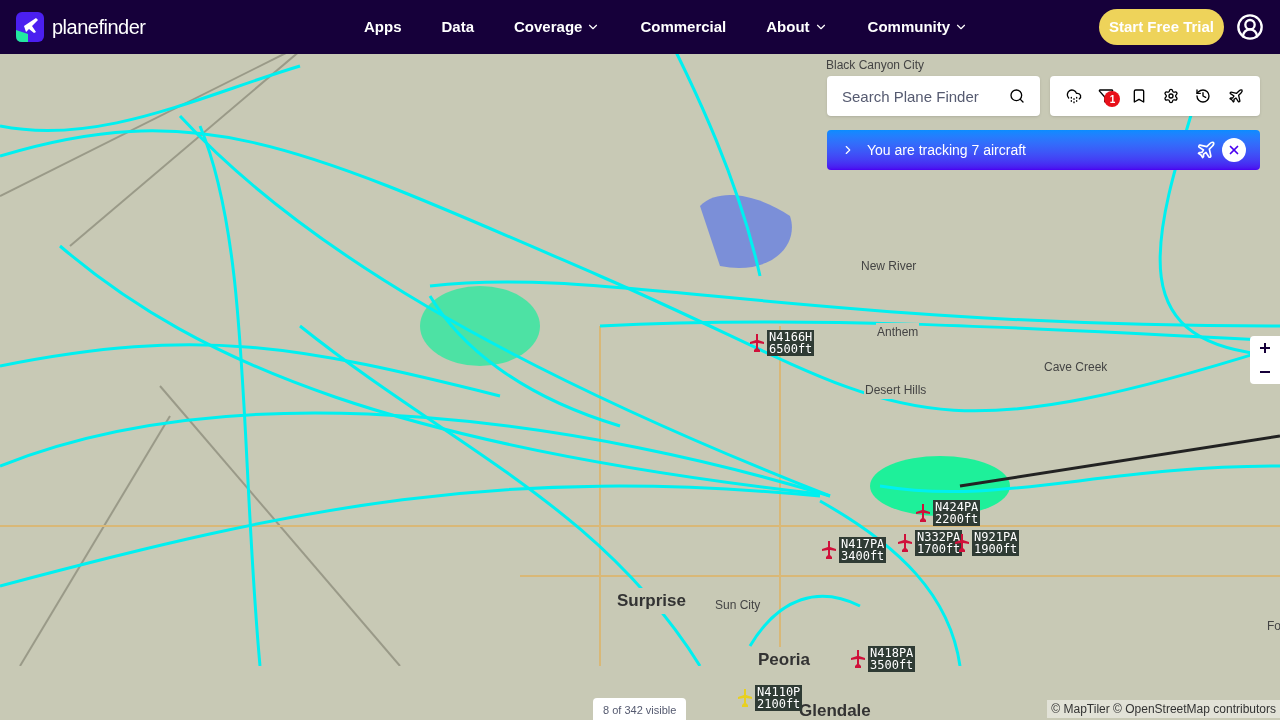  Describe the element at coordinates (1074, 96) in the screenshot. I see `weather-icon` at that location.